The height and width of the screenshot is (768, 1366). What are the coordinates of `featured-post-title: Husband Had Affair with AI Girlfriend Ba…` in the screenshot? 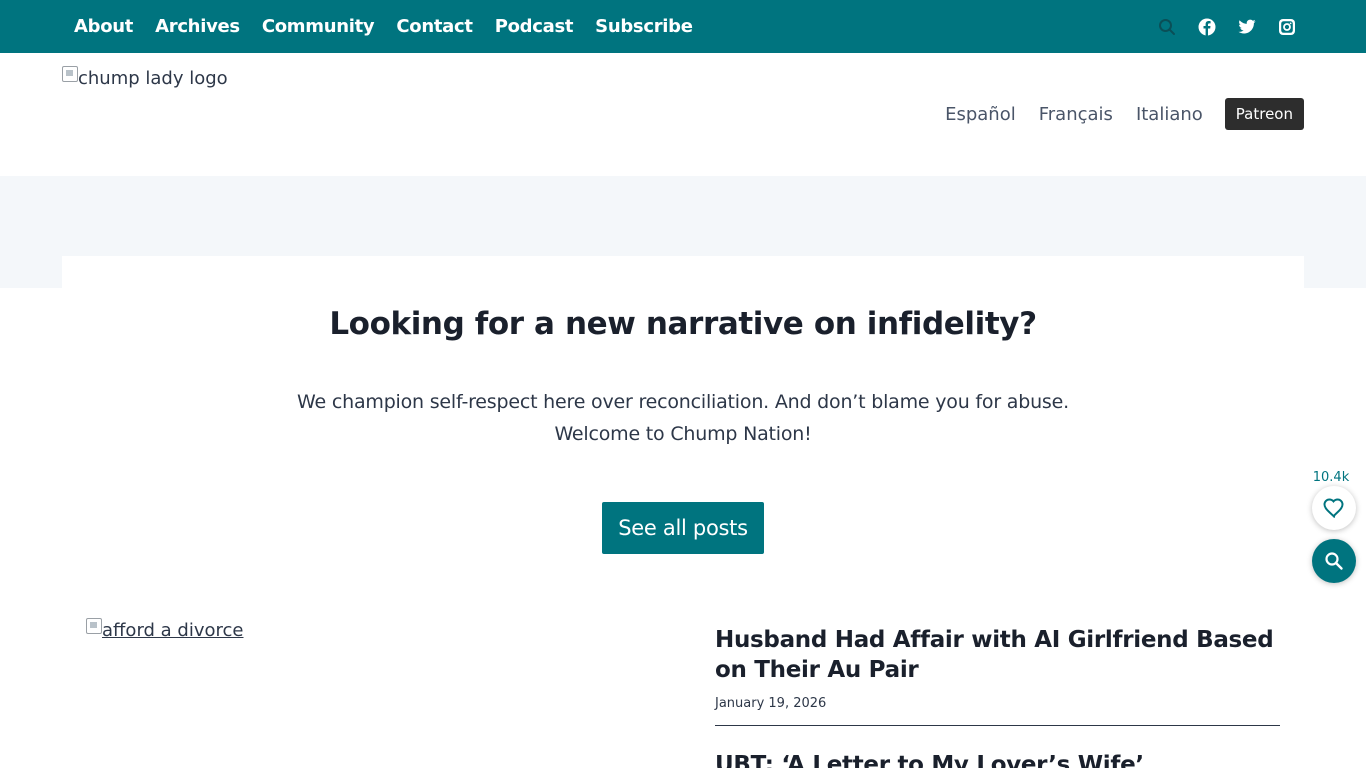 It's located at (997, 655).